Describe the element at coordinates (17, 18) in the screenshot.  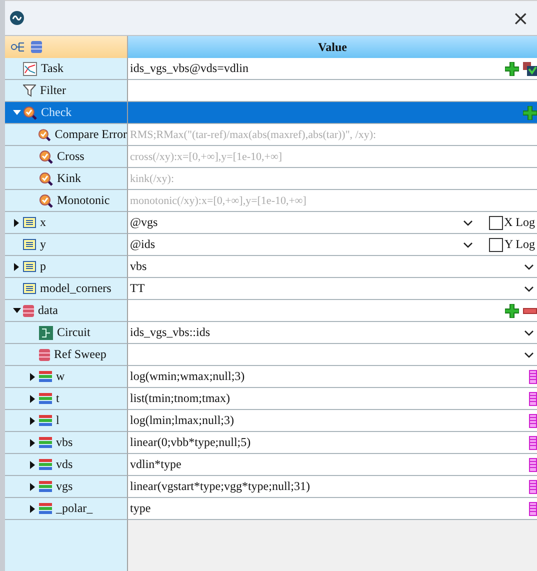
I see `app-logo-icon` at that location.